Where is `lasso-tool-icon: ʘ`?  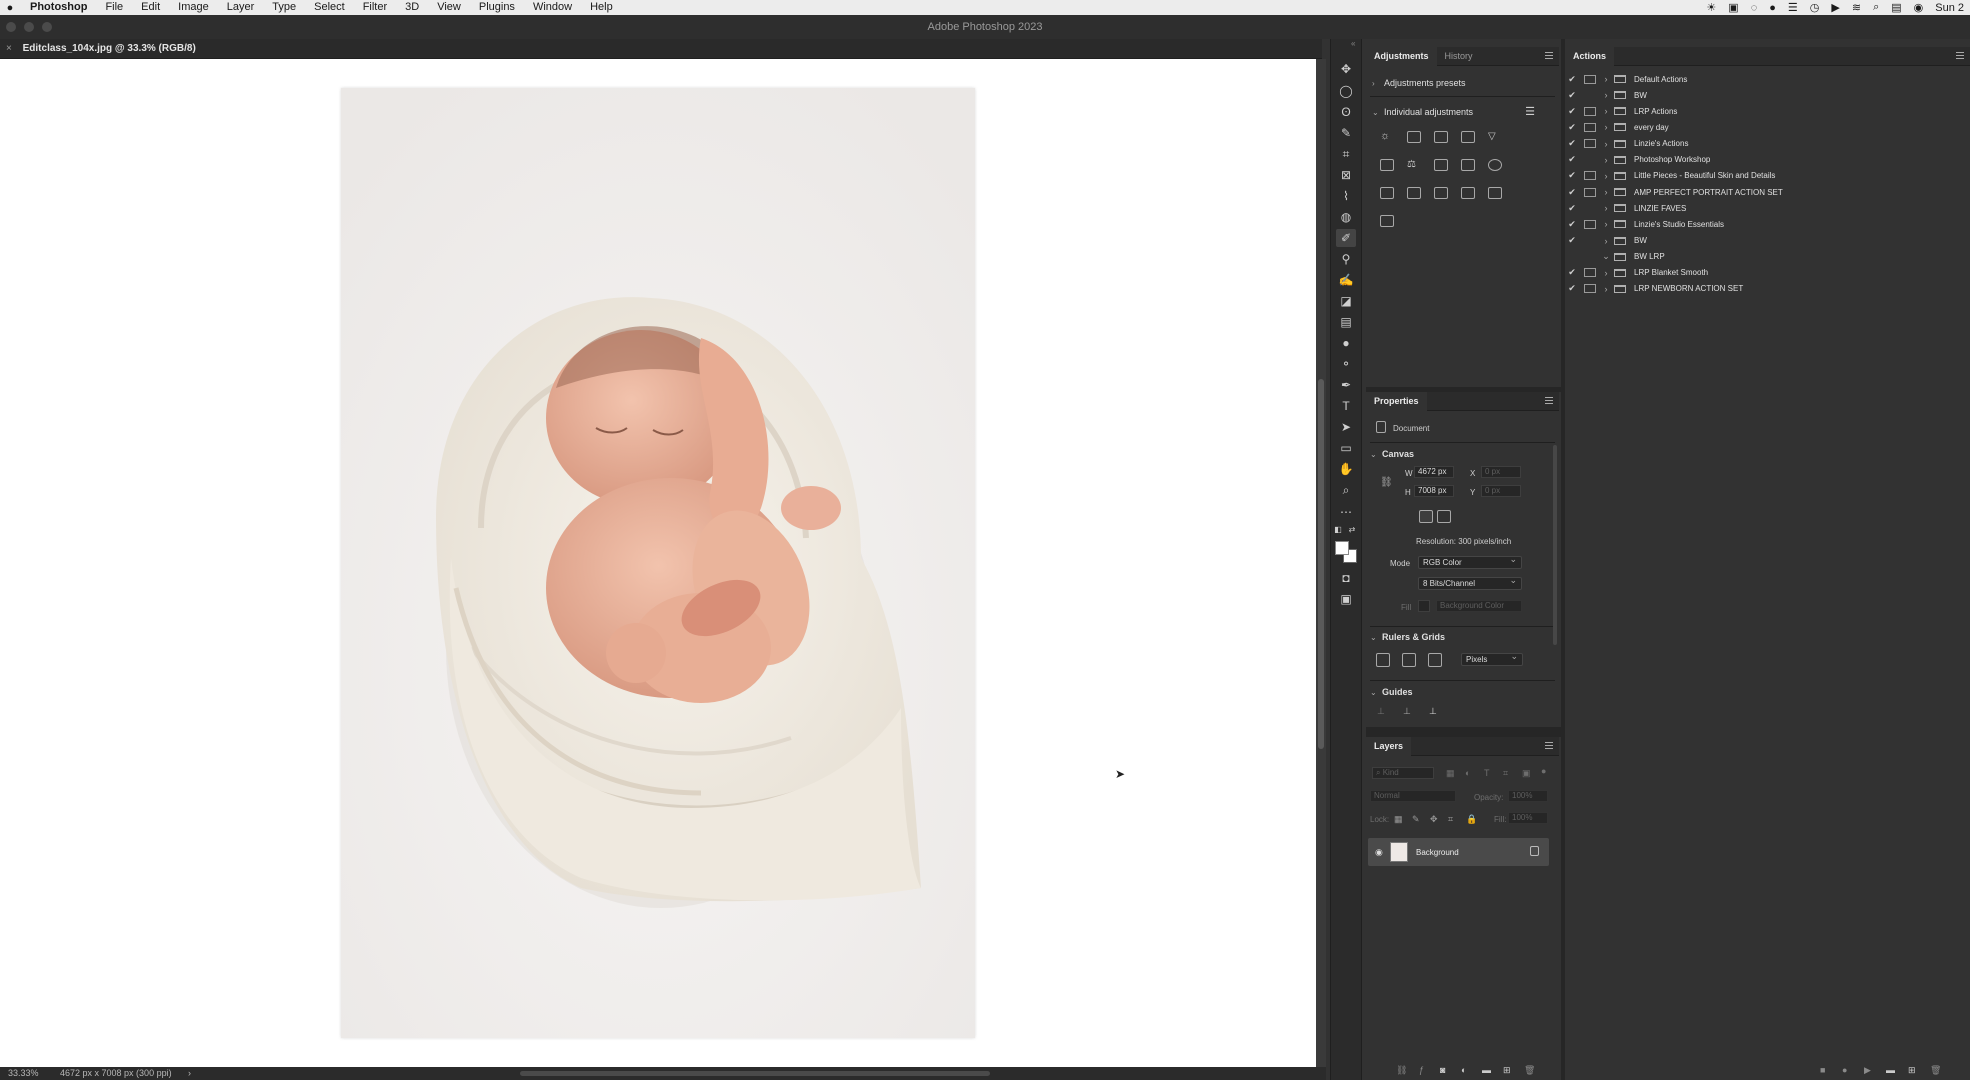 lasso-tool-icon: ʘ is located at coordinates (1346, 112).